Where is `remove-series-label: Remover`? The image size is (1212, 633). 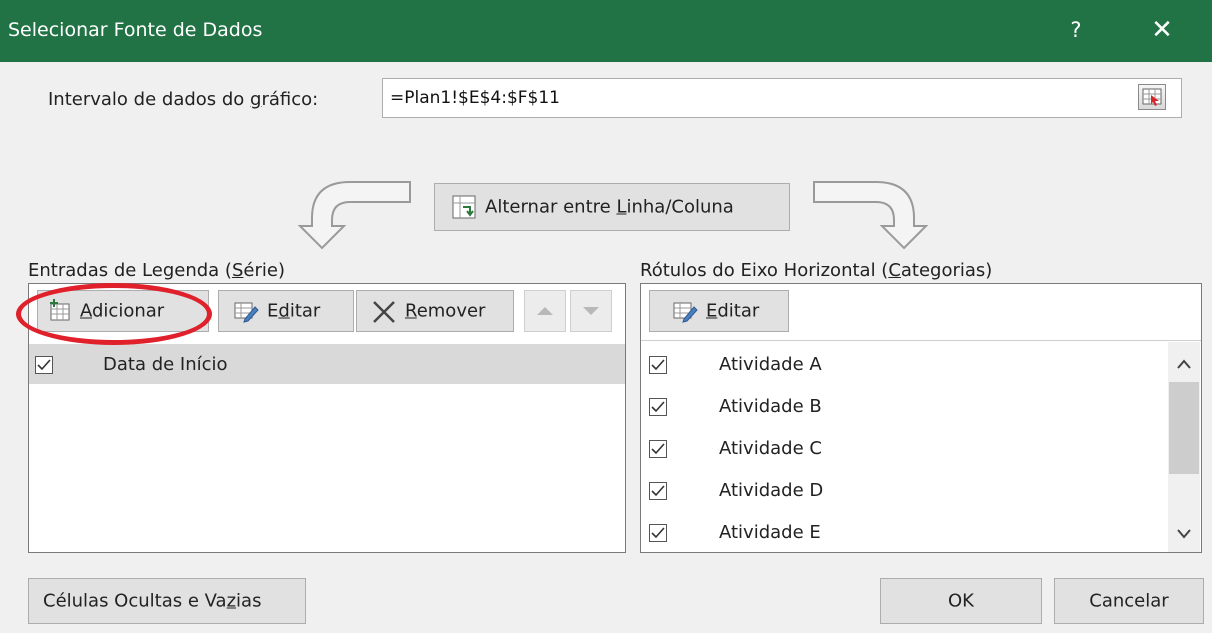 remove-series-label: Remover is located at coordinates (445, 311).